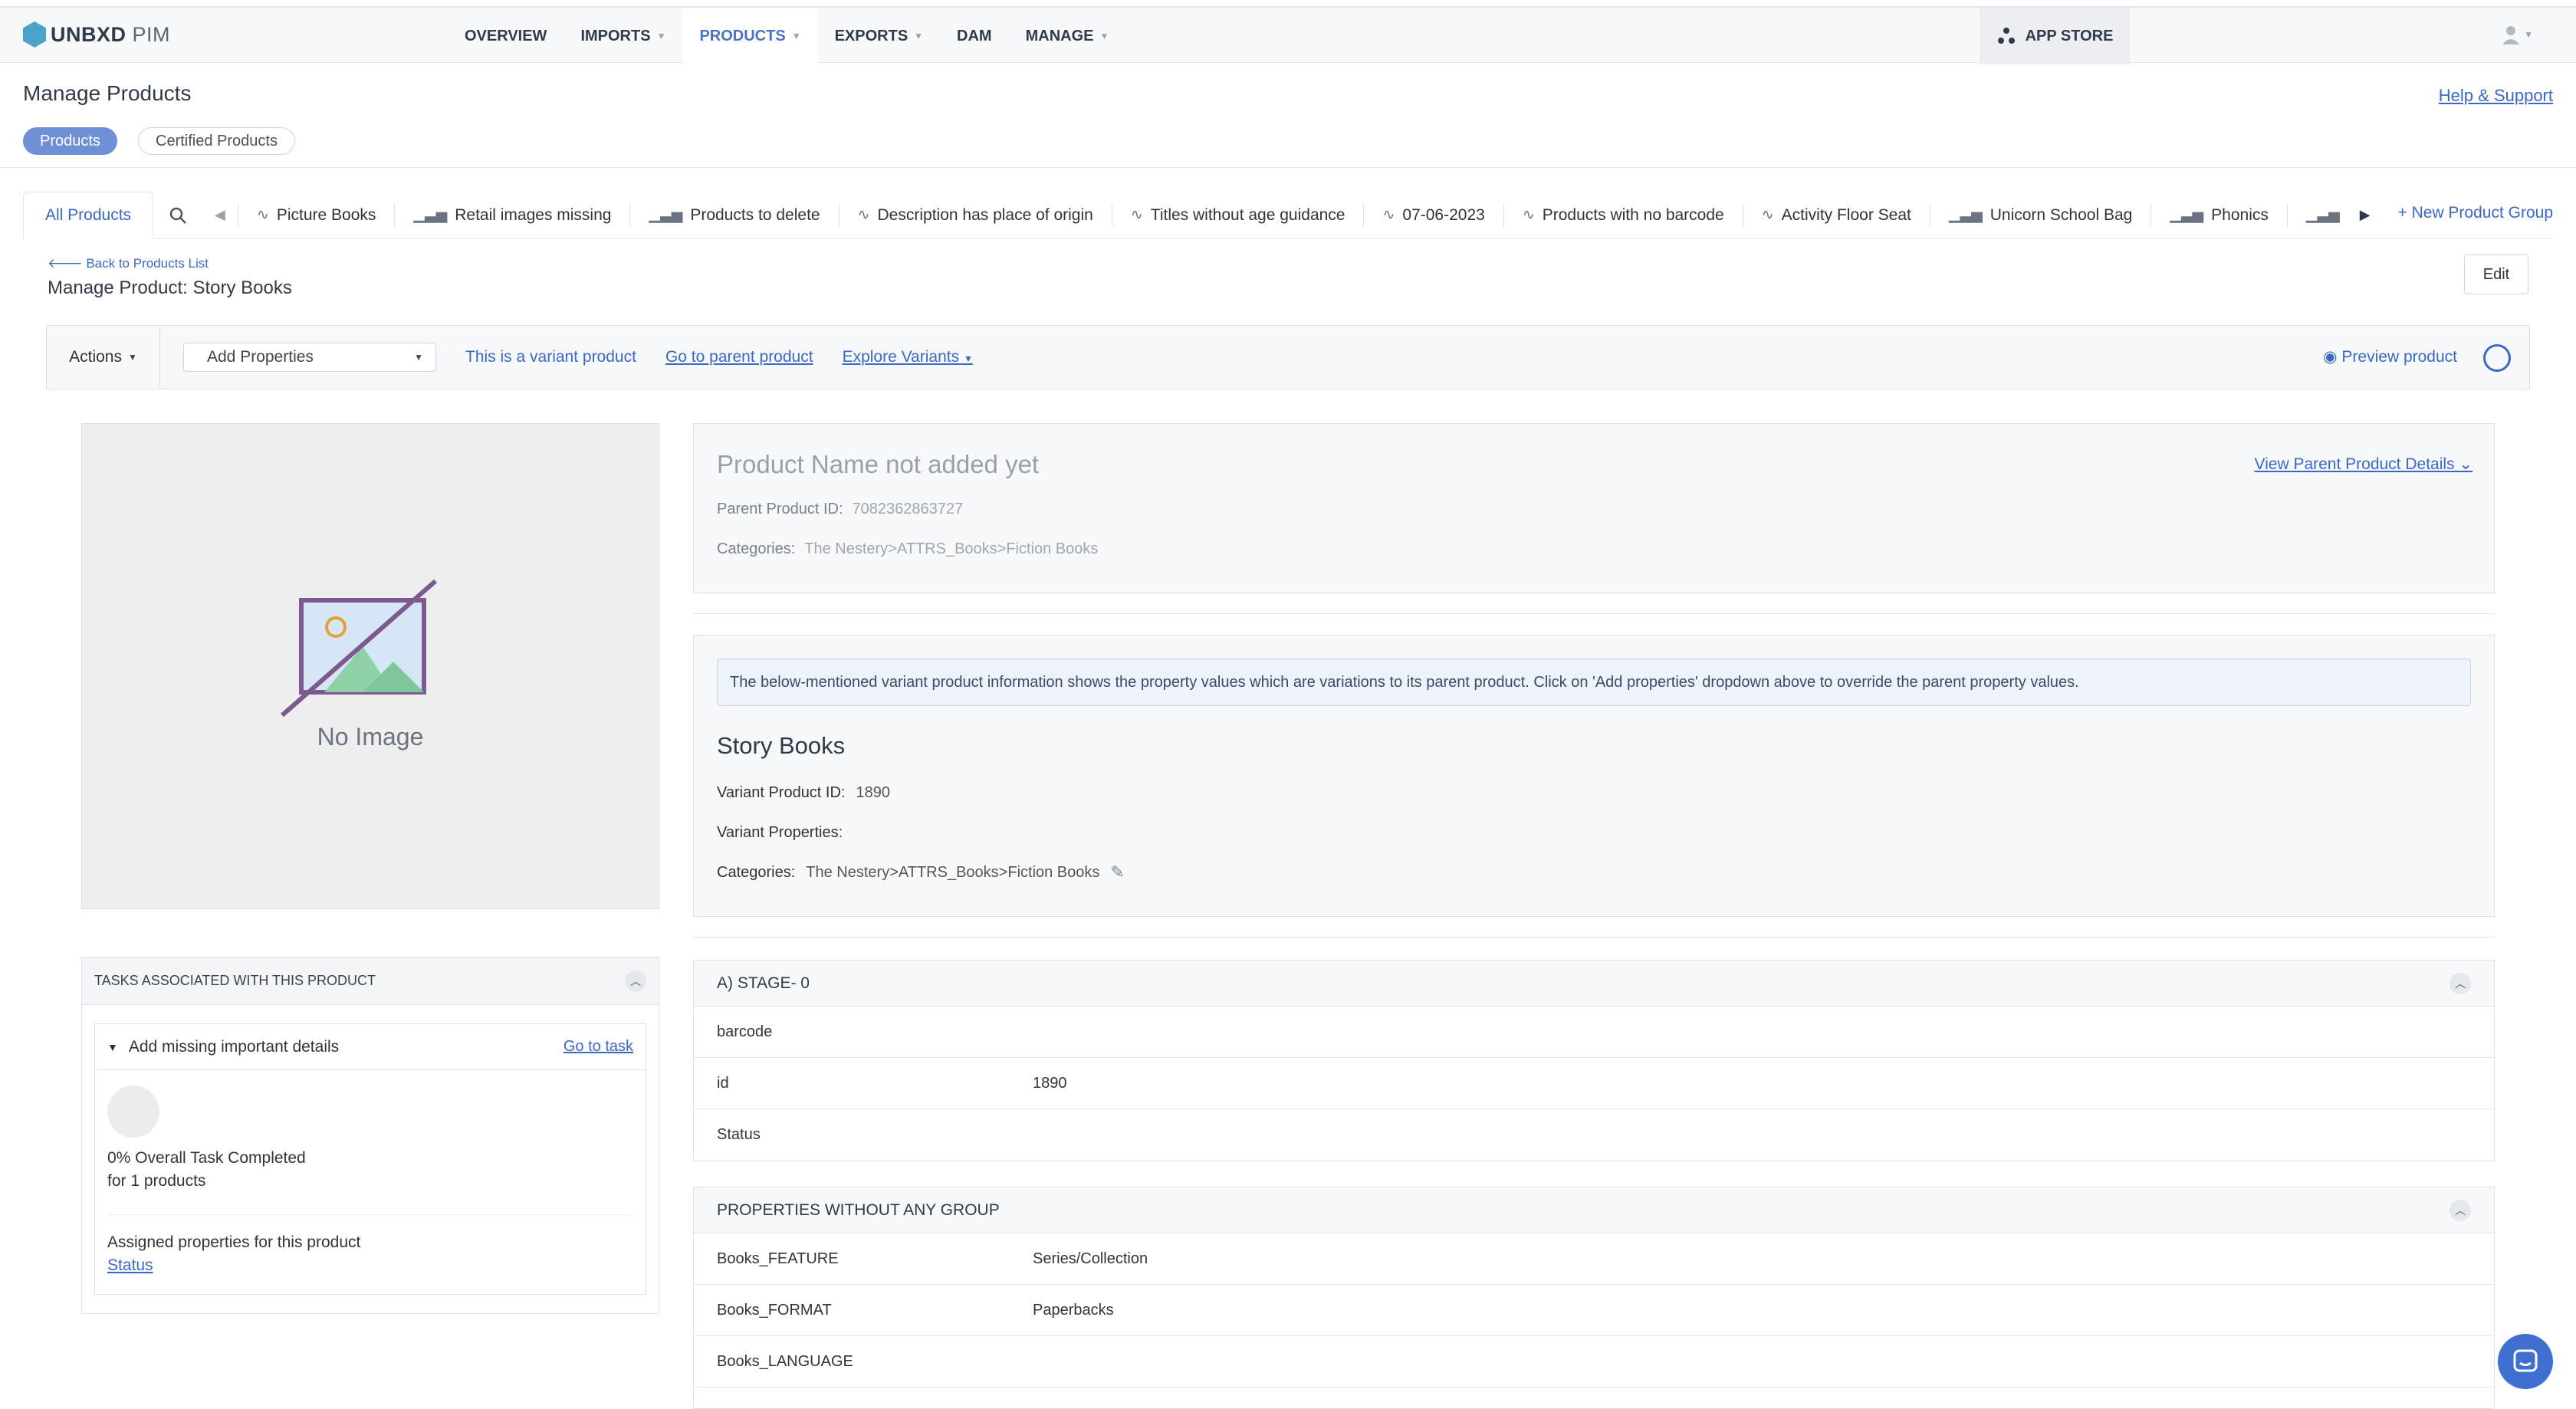 This screenshot has width=2576, height=1409. Describe the element at coordinates (734, 215) in the screenshot. I see `group-tab: ▁▃▅ Products to delete` at that location.